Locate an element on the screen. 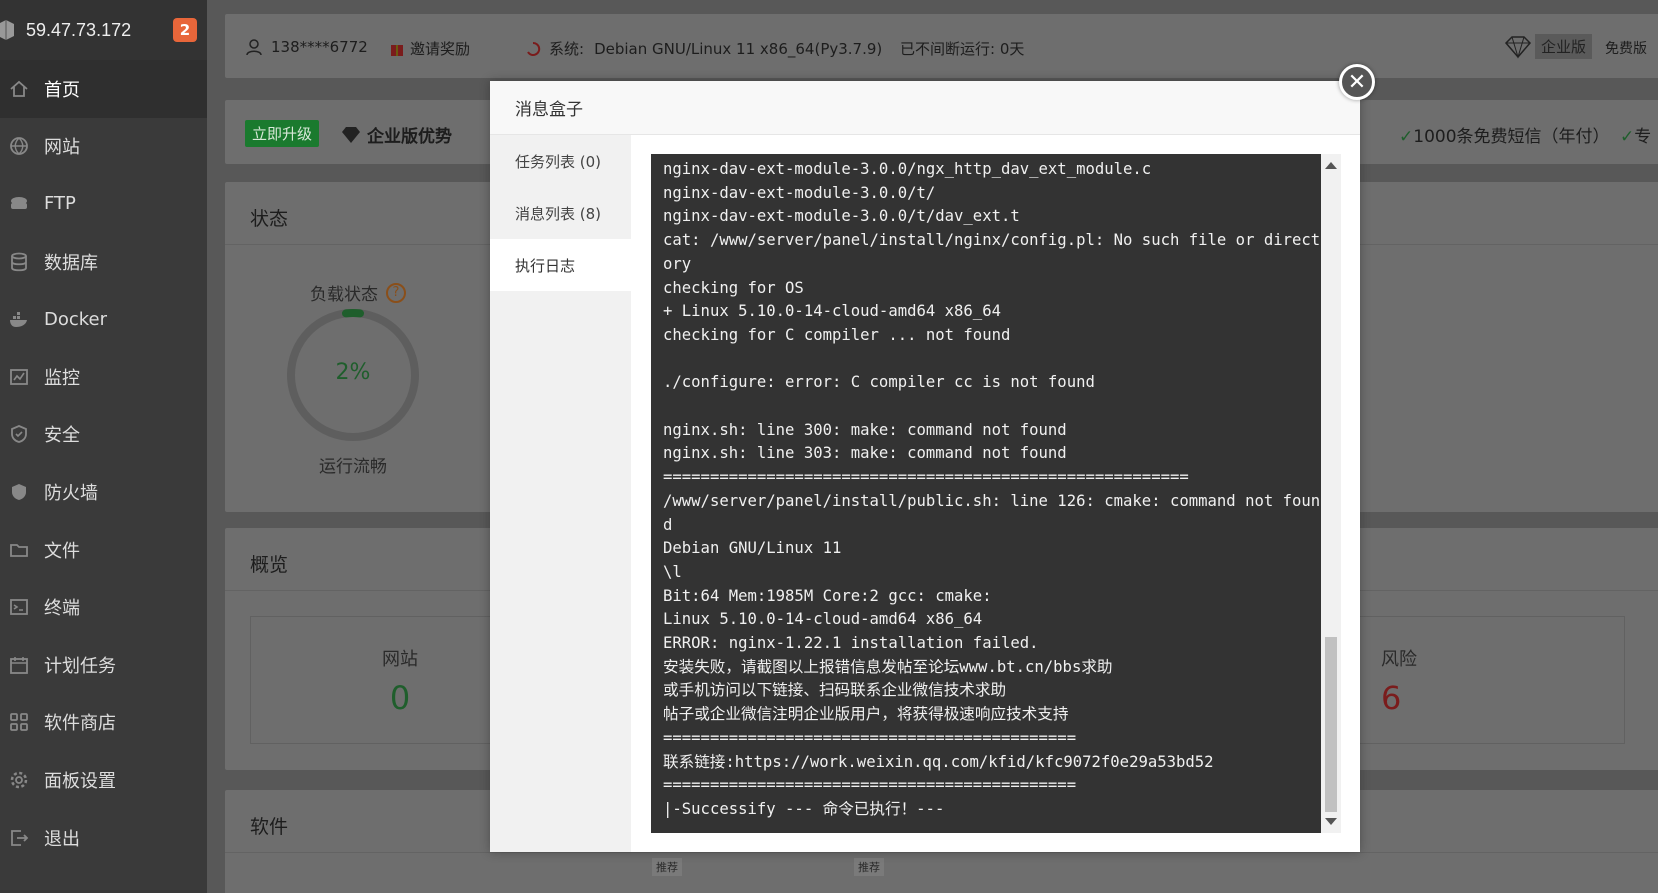 The width and height of the screenshot is (1658, 893). sidebar-item: 防火墙 is located at coordinates (103, 492).